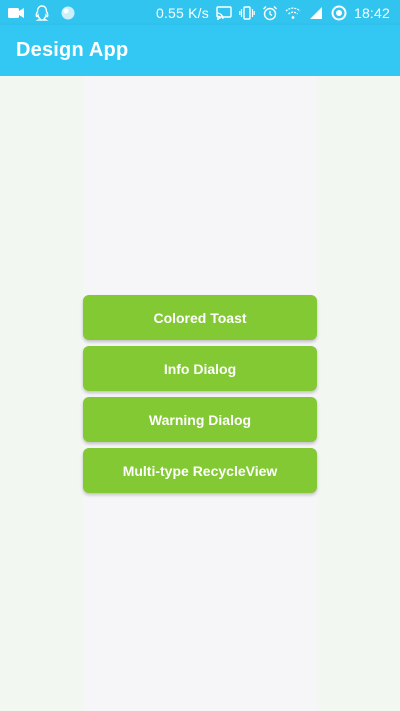 The width and height of the screenshot is (400, 711). I want to click on info-dialog-button: Info Dialog, so click(200, 368).